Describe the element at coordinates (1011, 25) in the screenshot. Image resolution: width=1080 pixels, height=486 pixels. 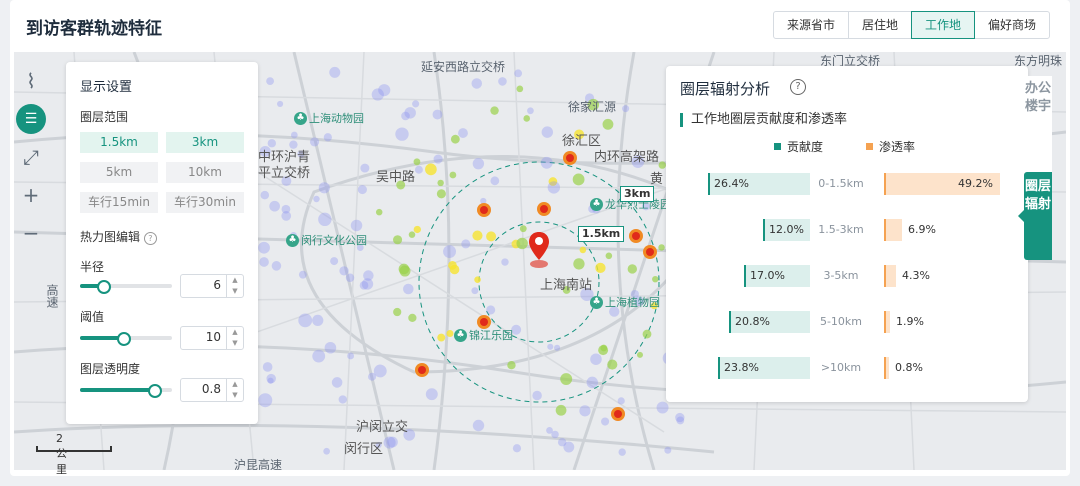
I see `tab-preferred-mall: 偏好商场` at that location.